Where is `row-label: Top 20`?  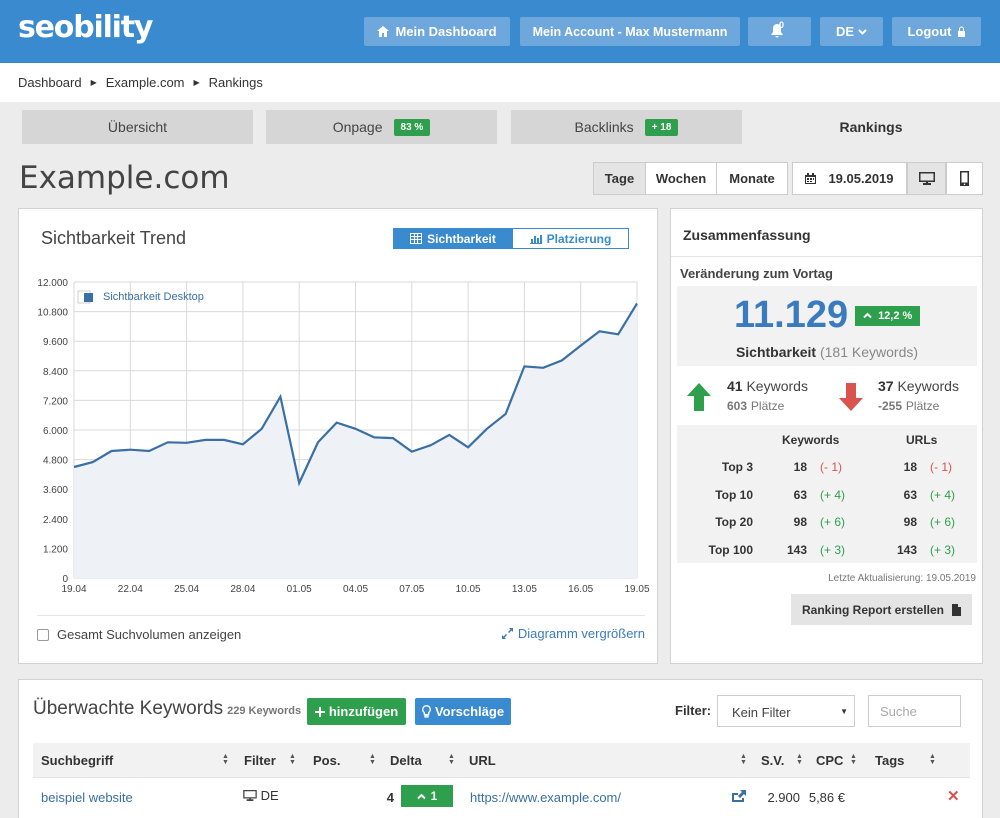 row-label: Top 20 is located at coordinates (734, 522).